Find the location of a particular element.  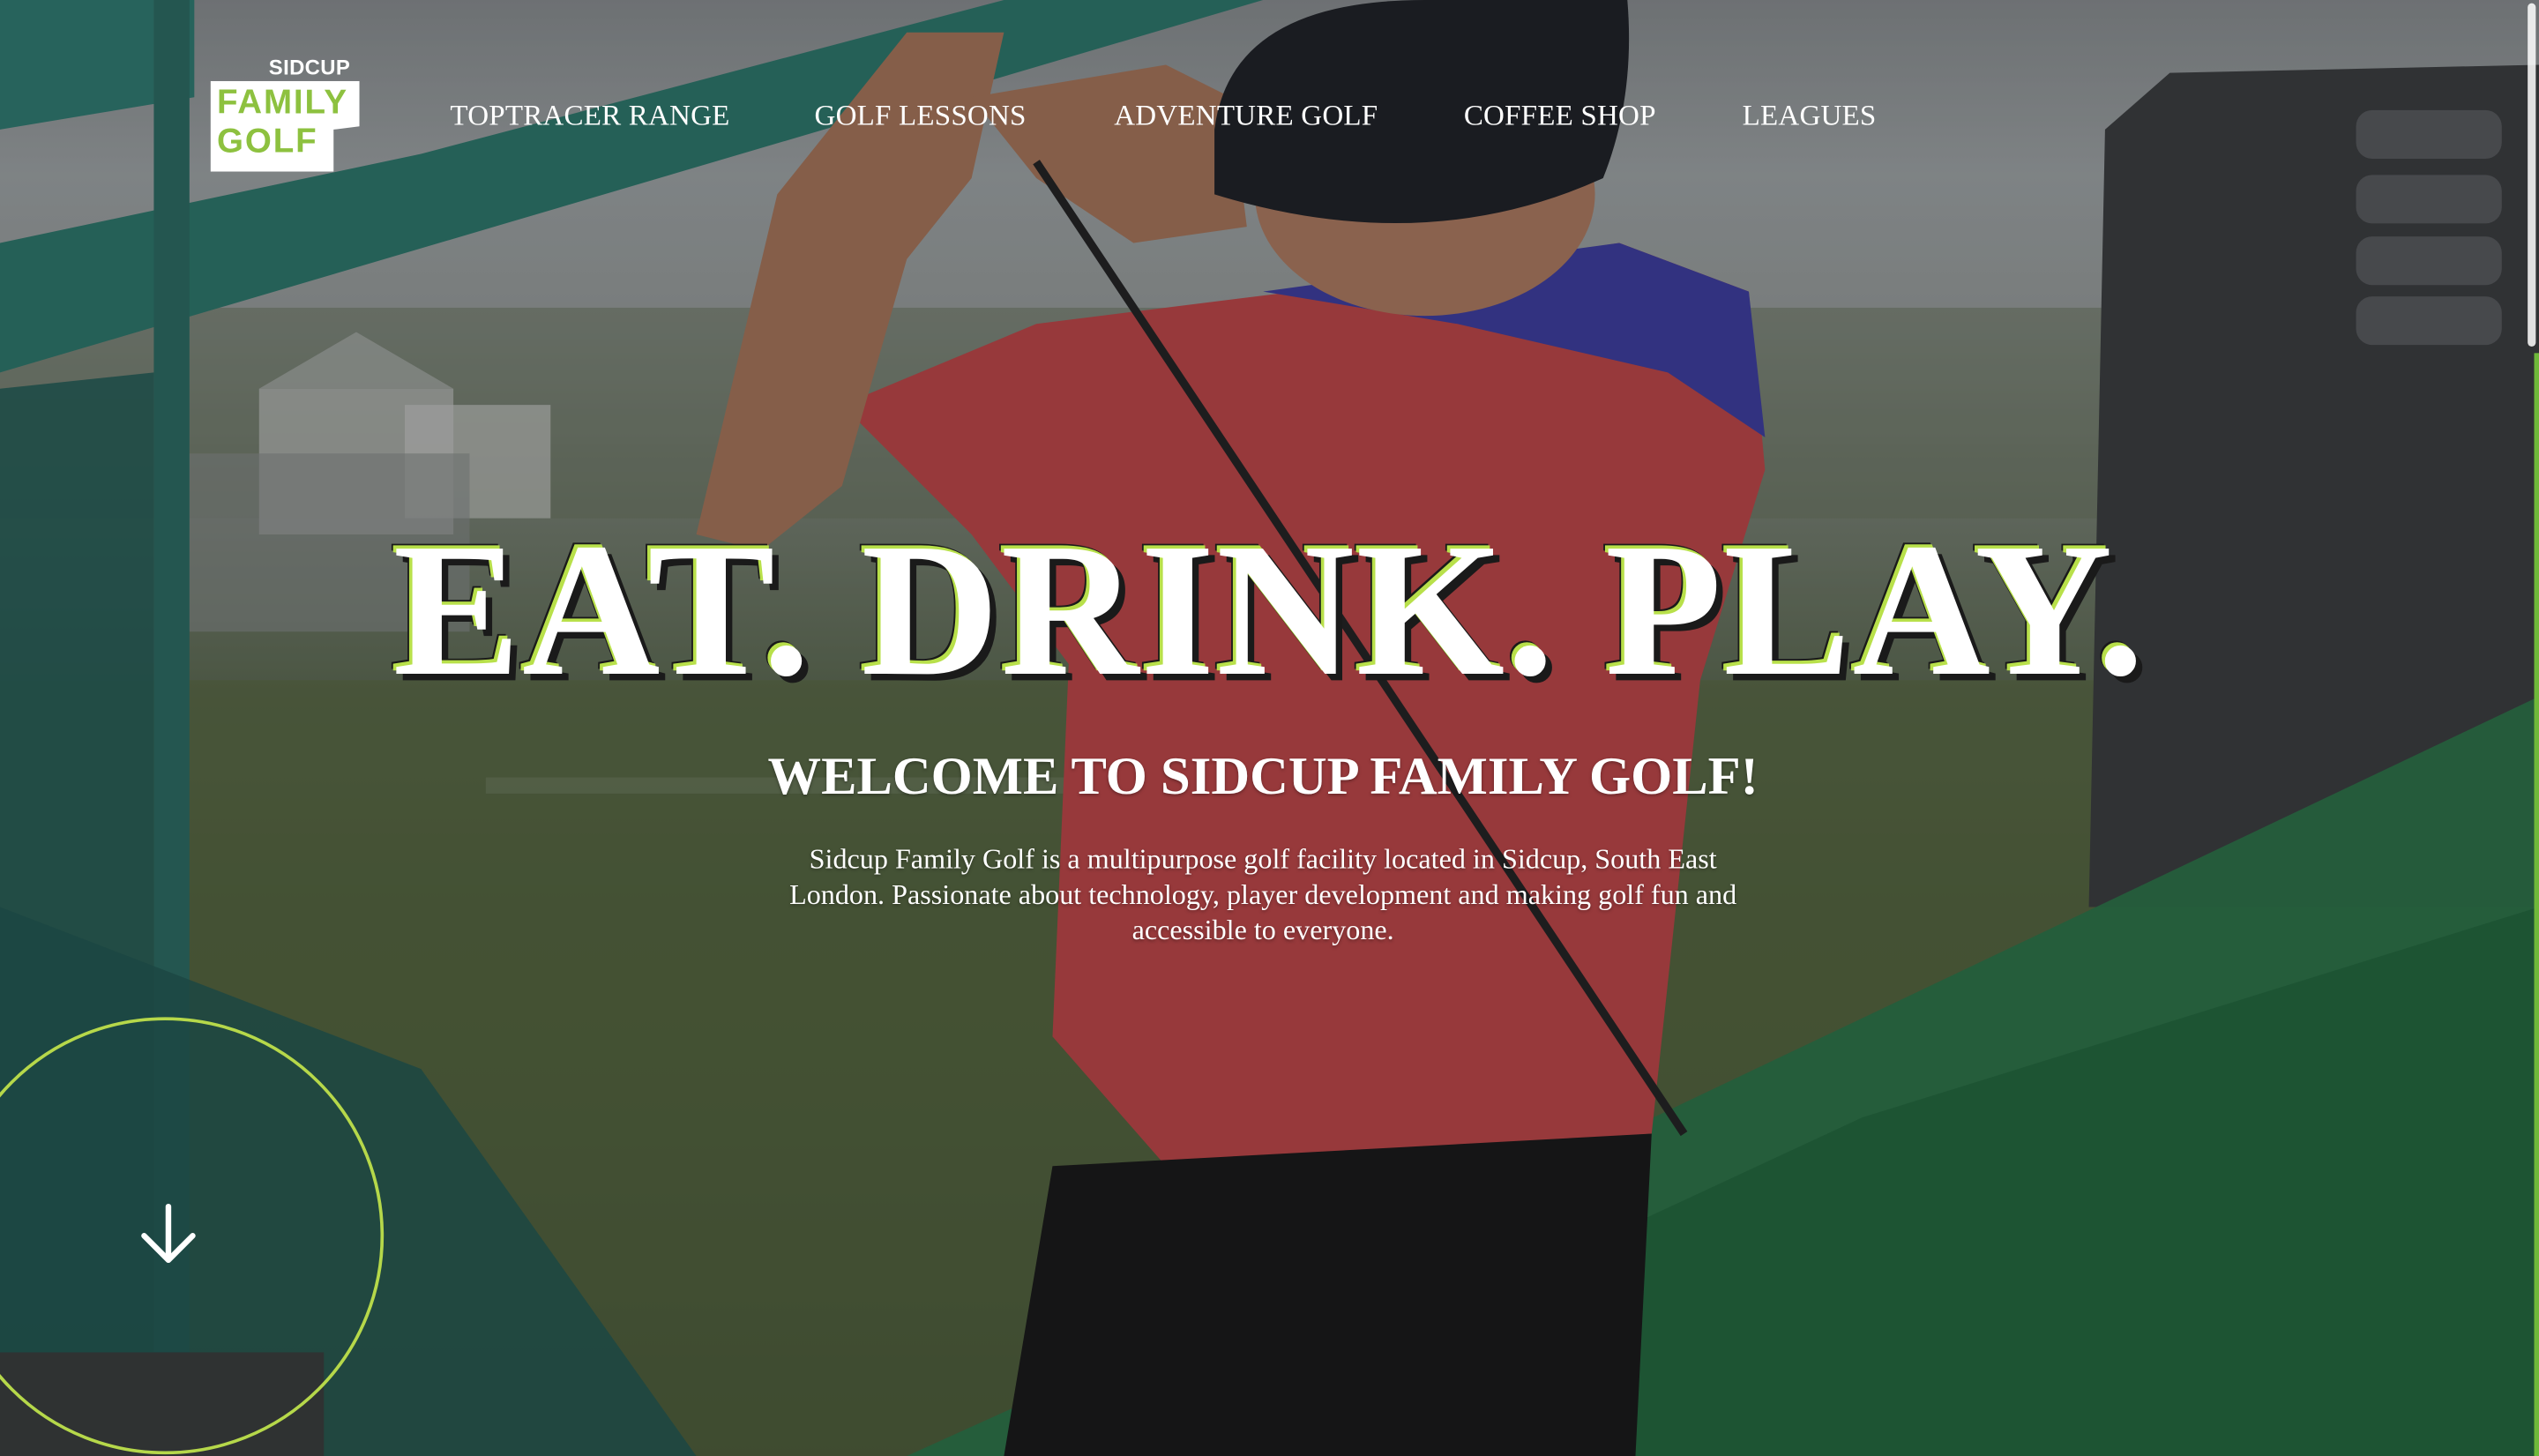

logo-sidcup-text: SIDCUP is located at coordinates (309, 67).